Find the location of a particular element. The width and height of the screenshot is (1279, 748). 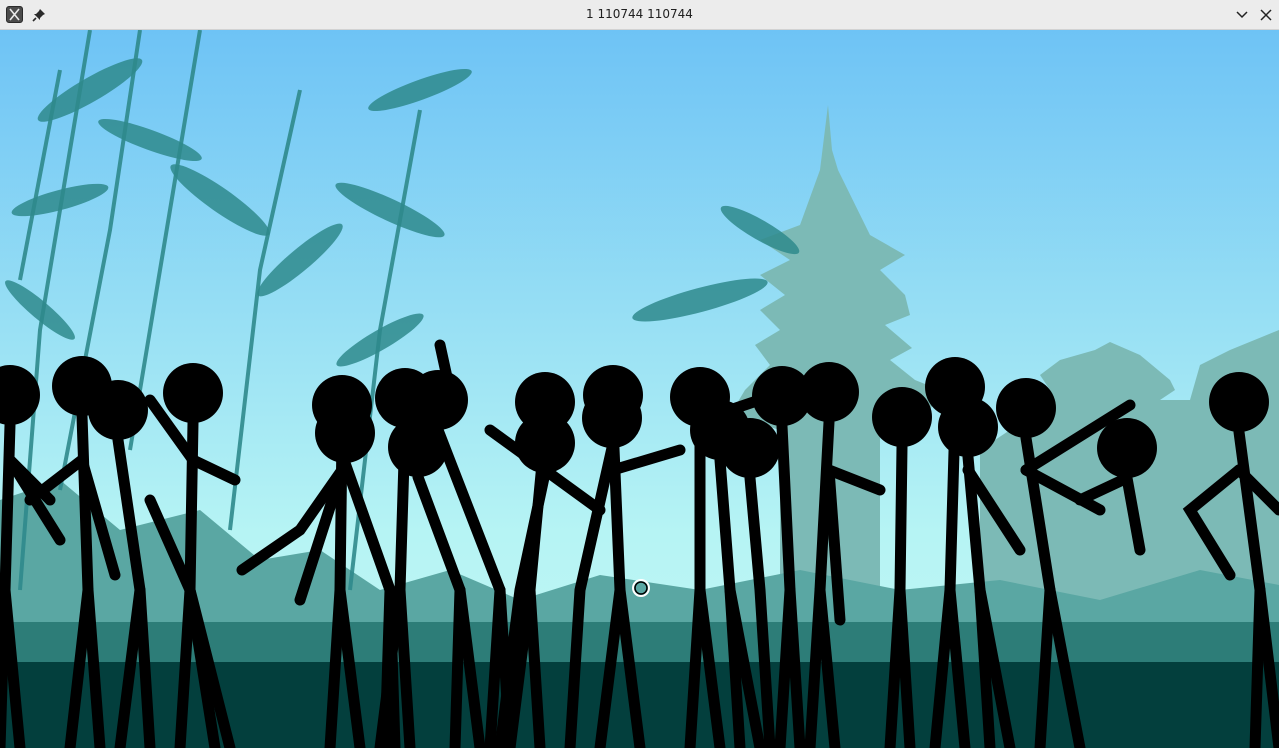

chevron-down-icon is located at coordinates (1242, 15).